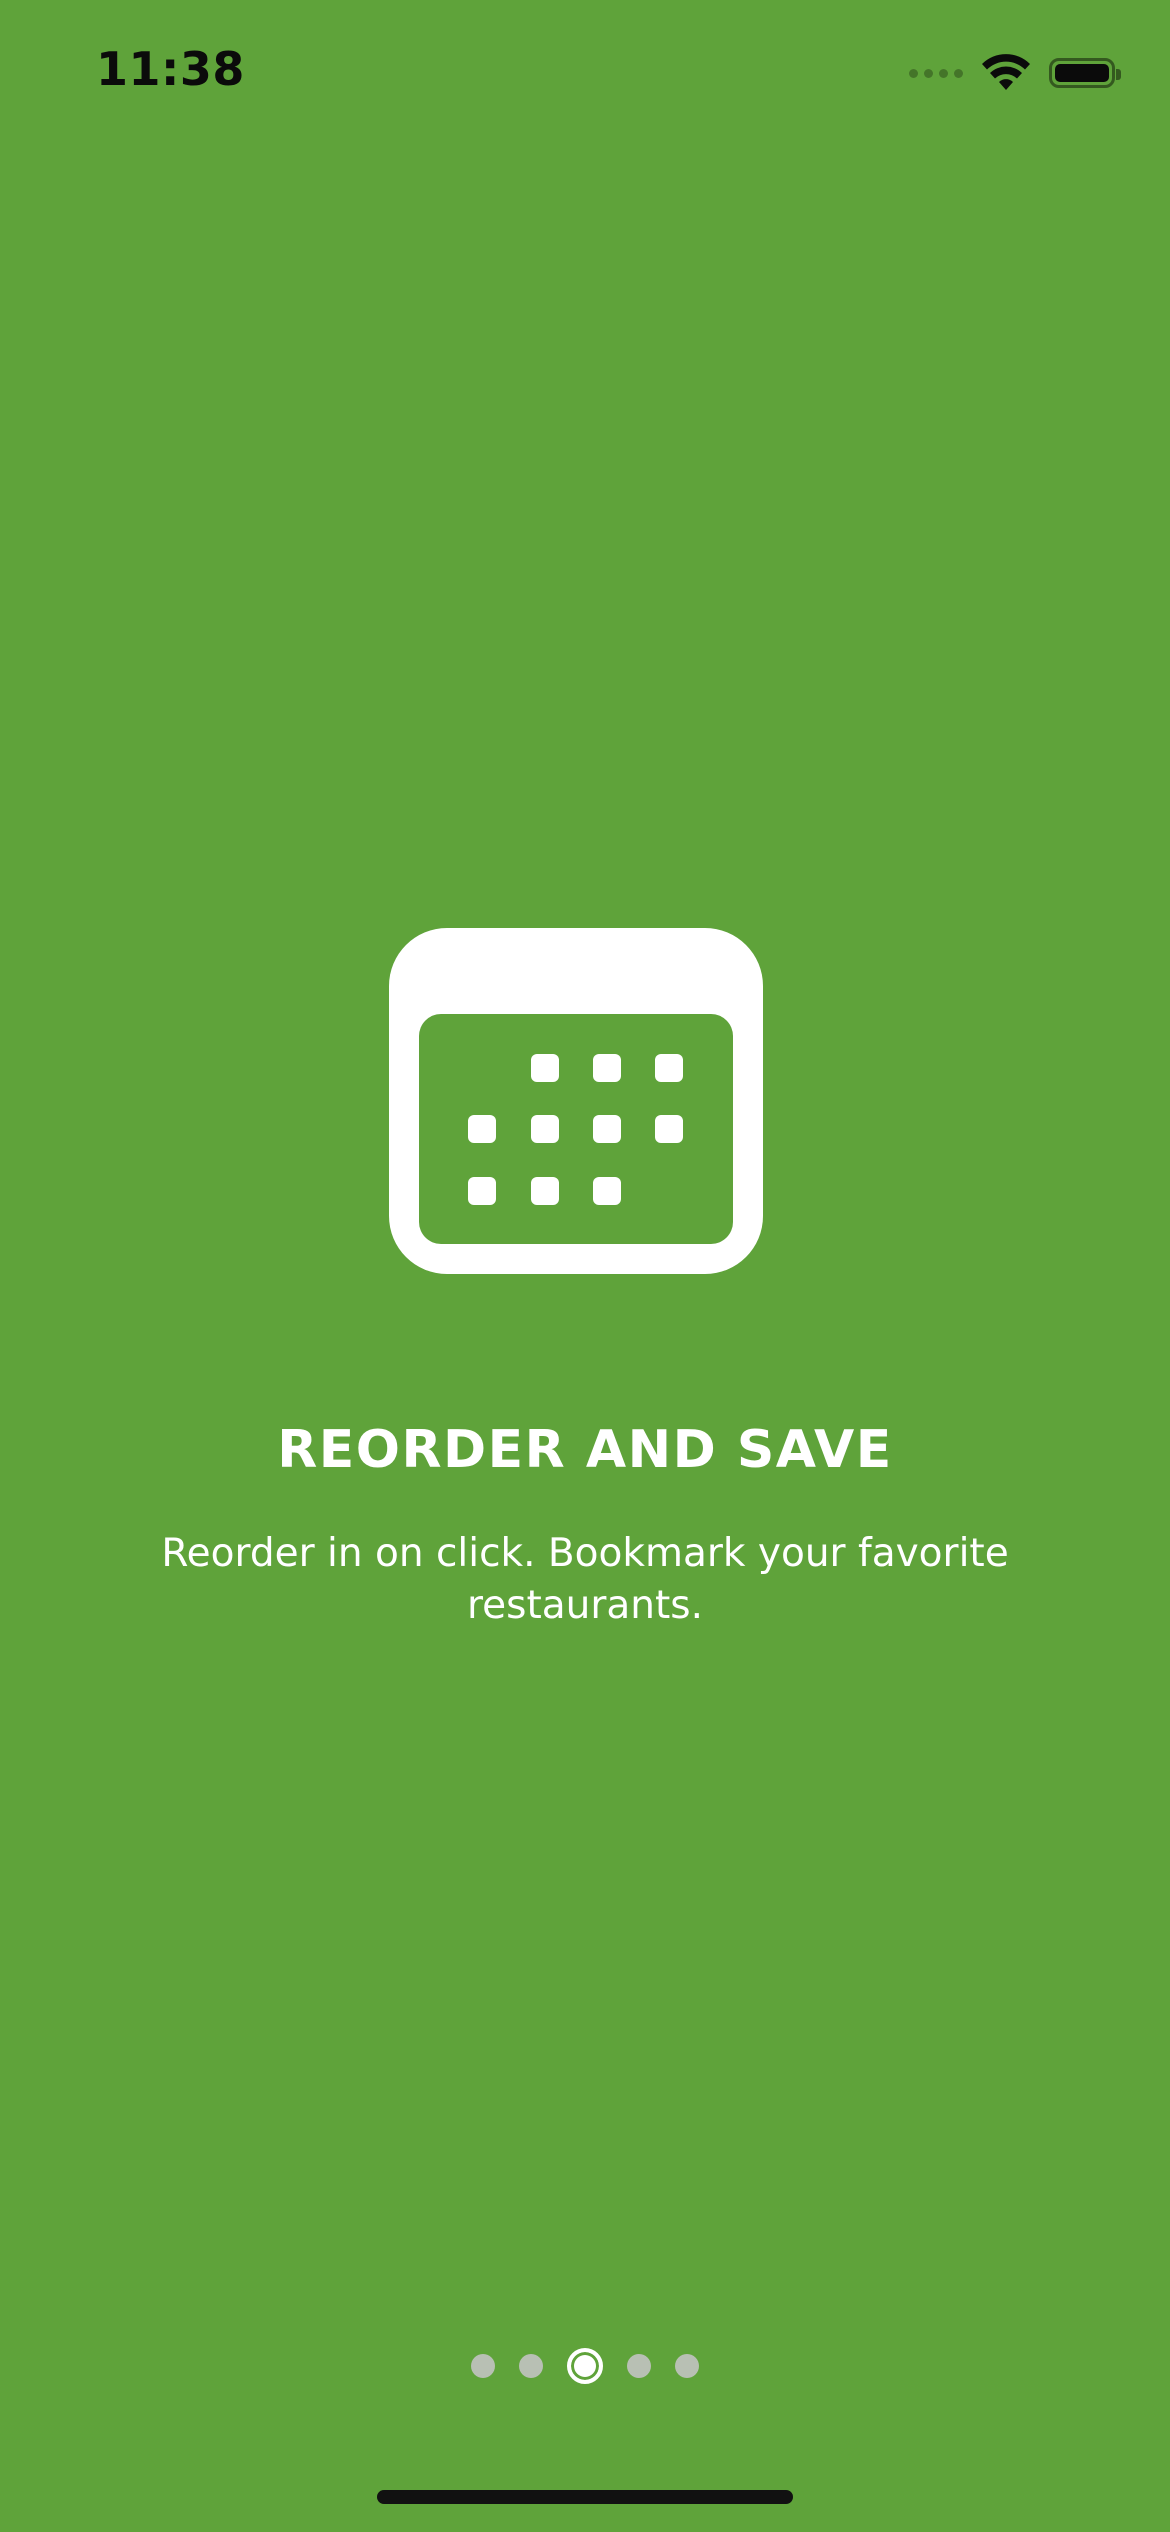 This screenshot has width=1170, height=2532. What do you see at coordinates (1006, 72) in the screenshot?
I see `wifi-icon` at bounding box center [1006, 72].